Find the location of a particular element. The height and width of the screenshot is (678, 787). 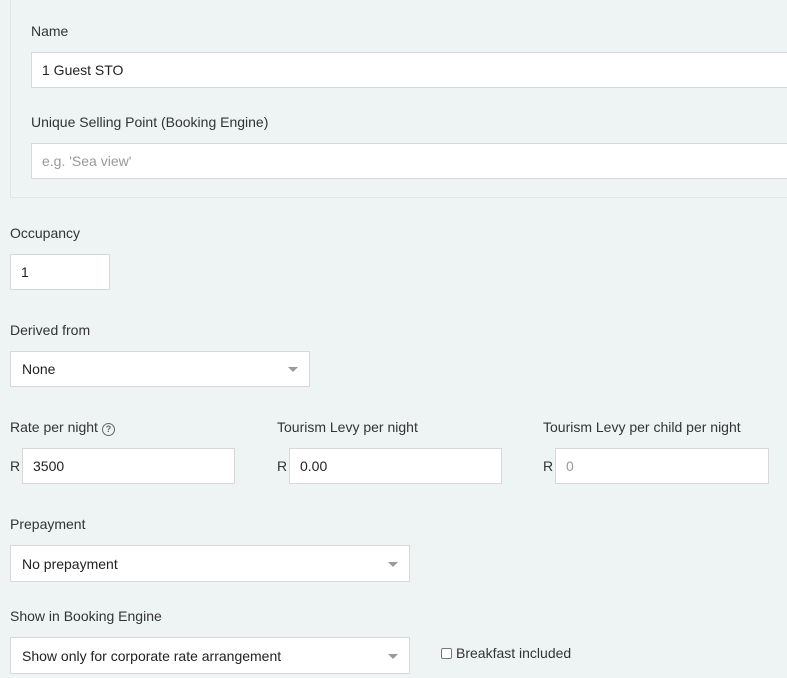

booking-engine-select: Show only for corporate rate arrangement is located at coordinates (210, 655).